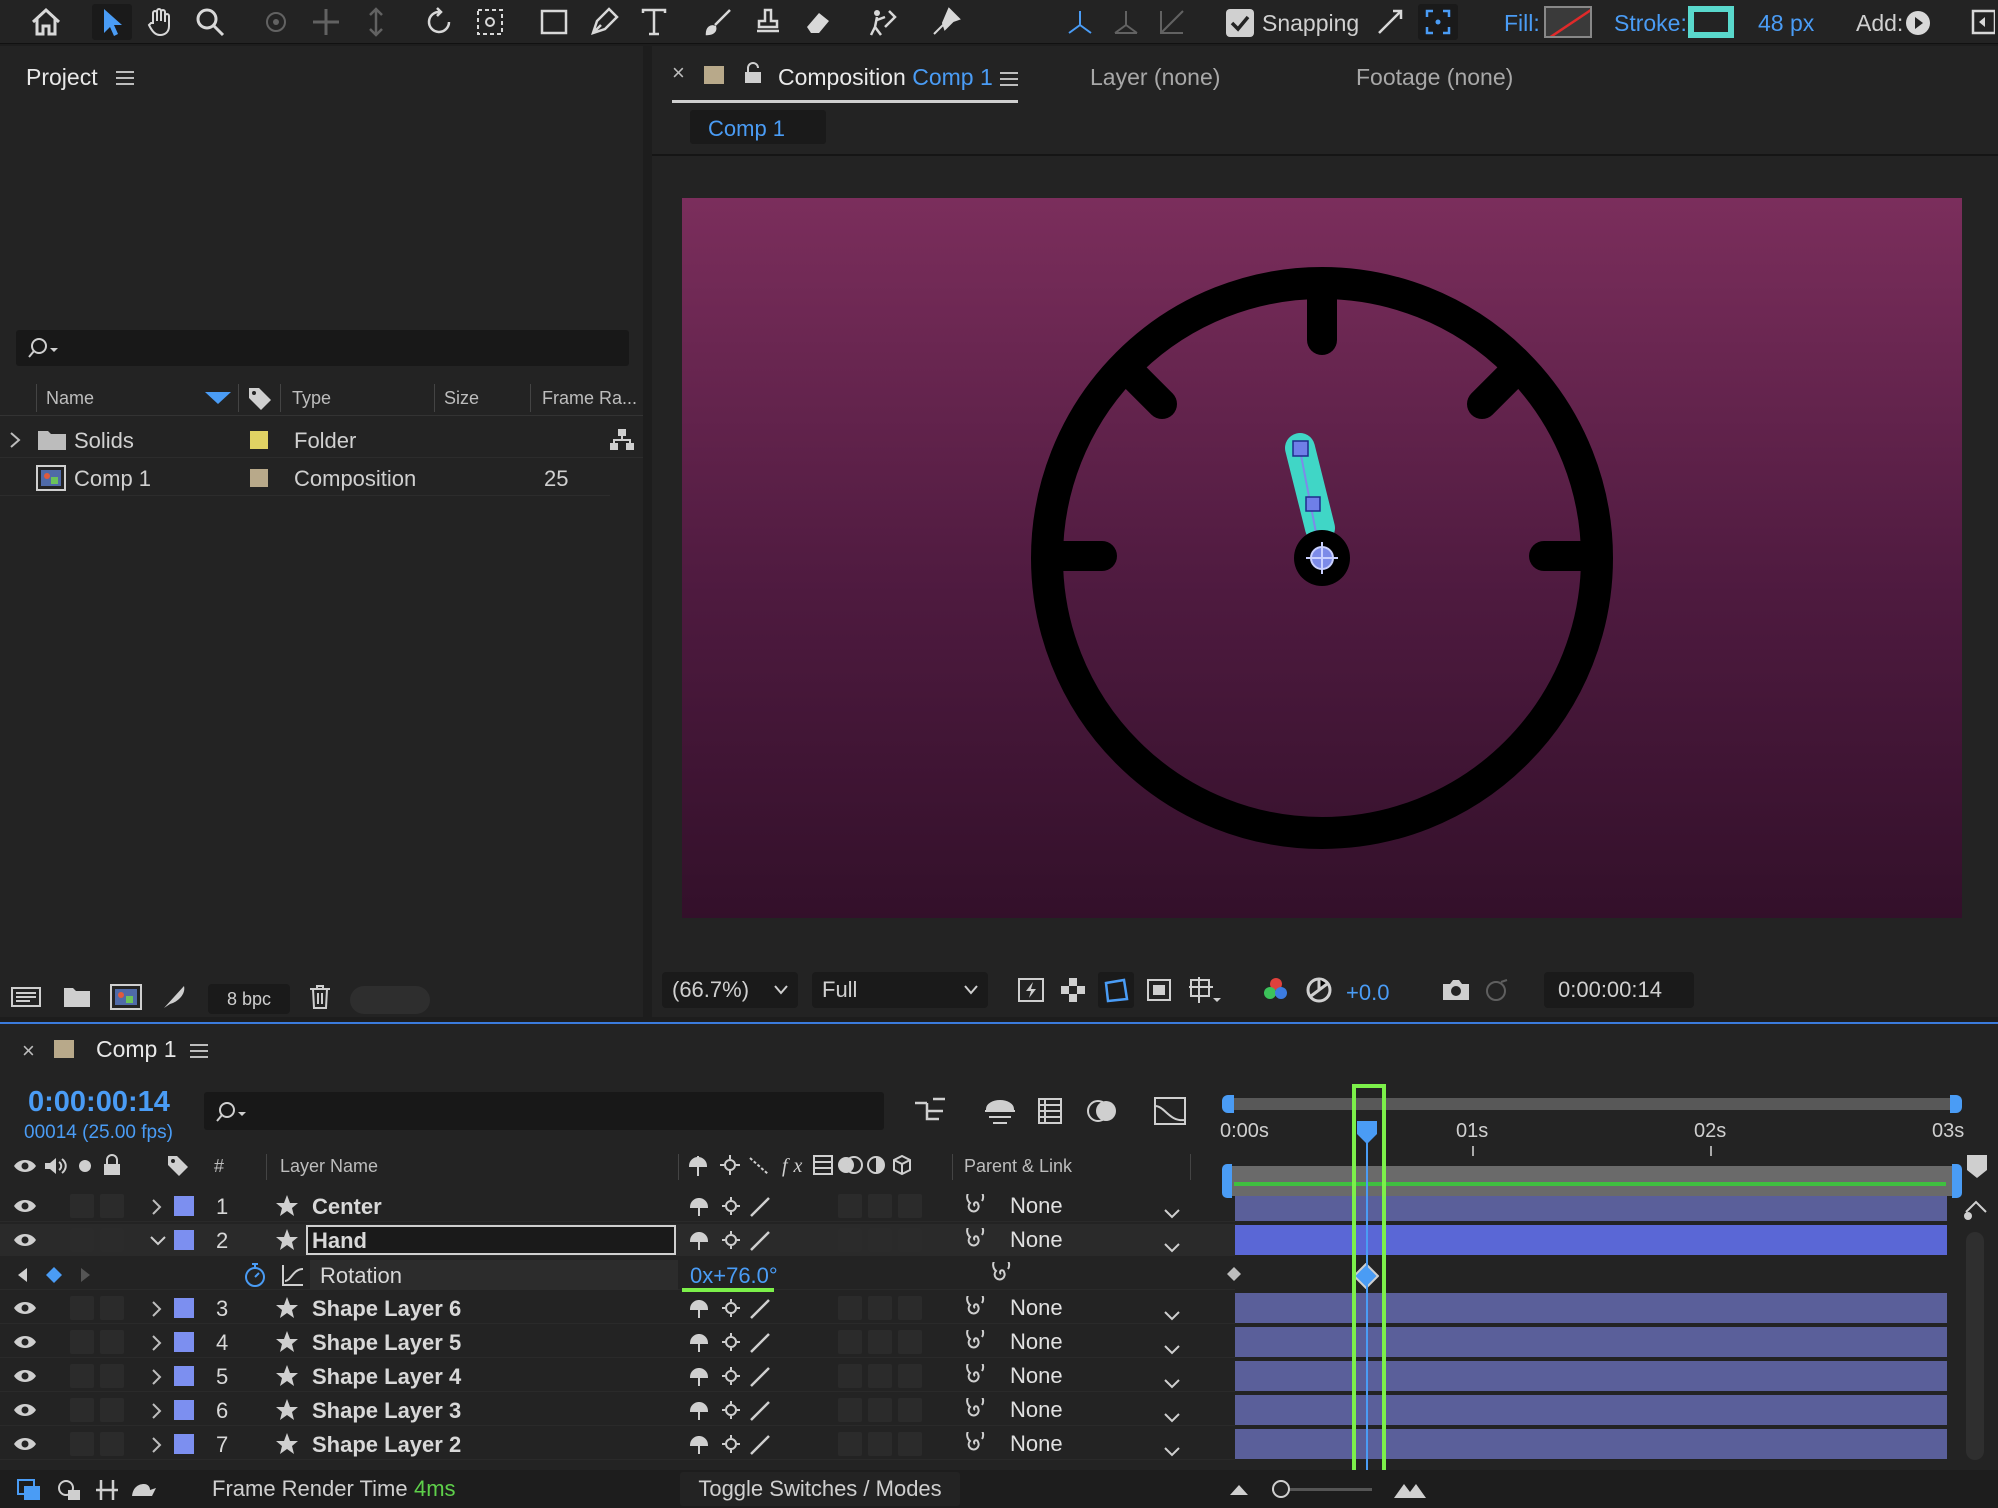 The width and height of the screenshot is (1998, 1508). Describe the element at coordinates (1434, 77) in the screenshot. I see `footage-tab: Footage (none)` at that location.